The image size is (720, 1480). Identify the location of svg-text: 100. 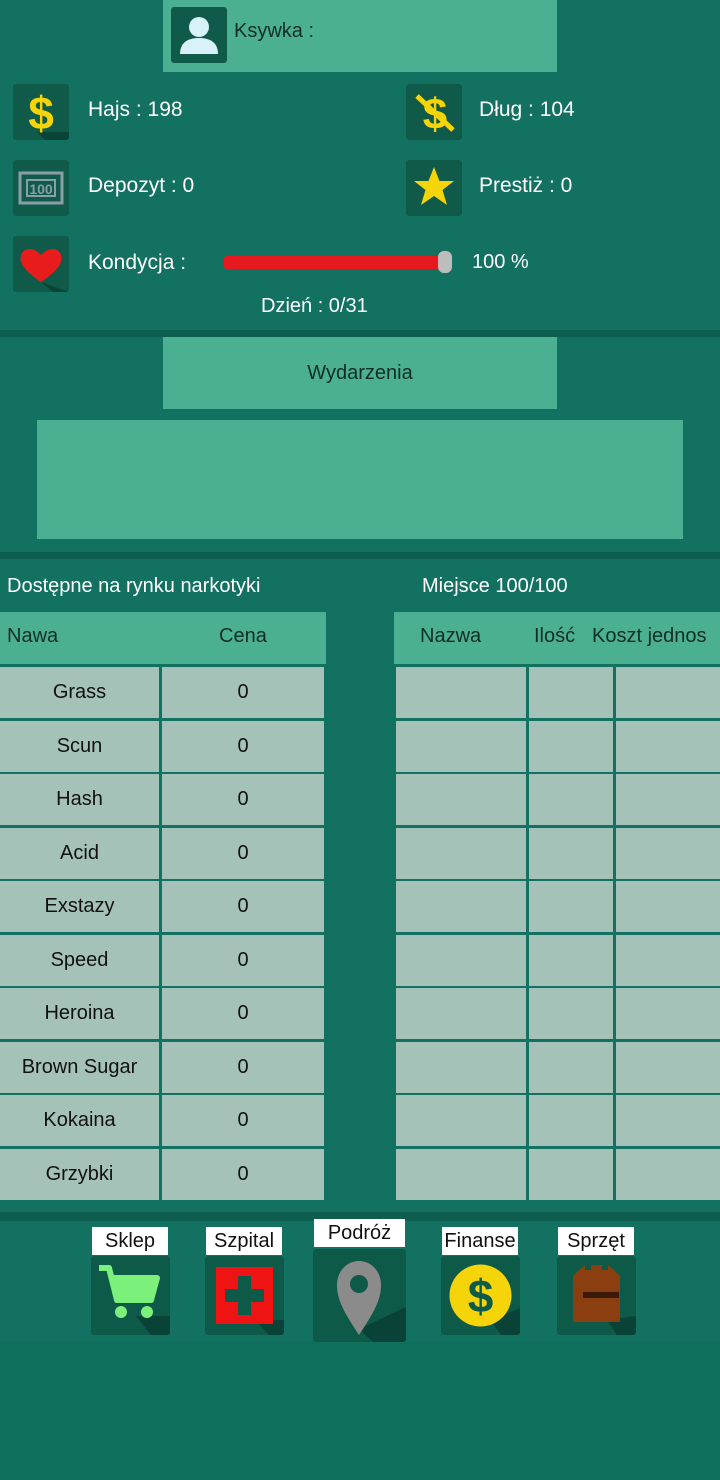
(41, 189).